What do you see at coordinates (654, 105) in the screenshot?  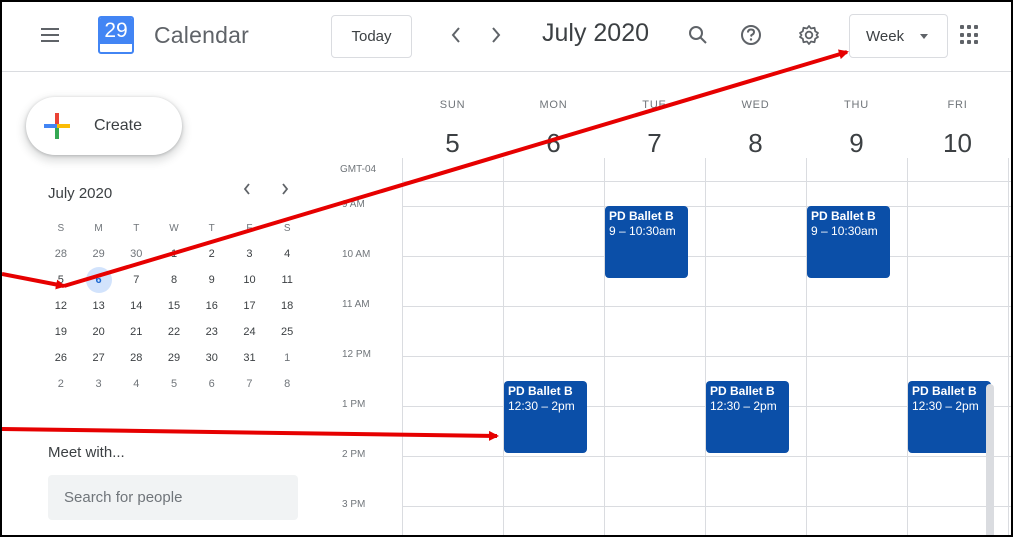 I see `day-of-week-label: TUE` at bounding box center [654, 105].